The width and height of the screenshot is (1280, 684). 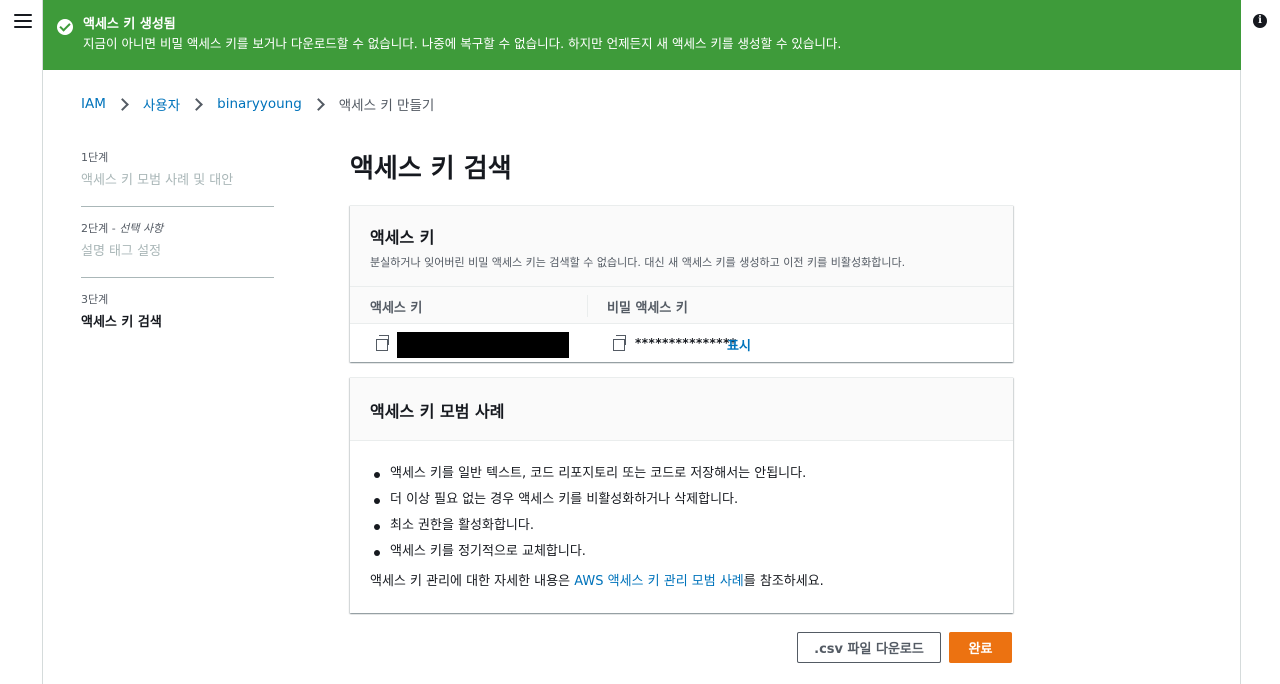 What do you see at coordinates (1260, 342) in the screenshot?
I see `right-help-rail: i` at bounding box center [1260, 342].